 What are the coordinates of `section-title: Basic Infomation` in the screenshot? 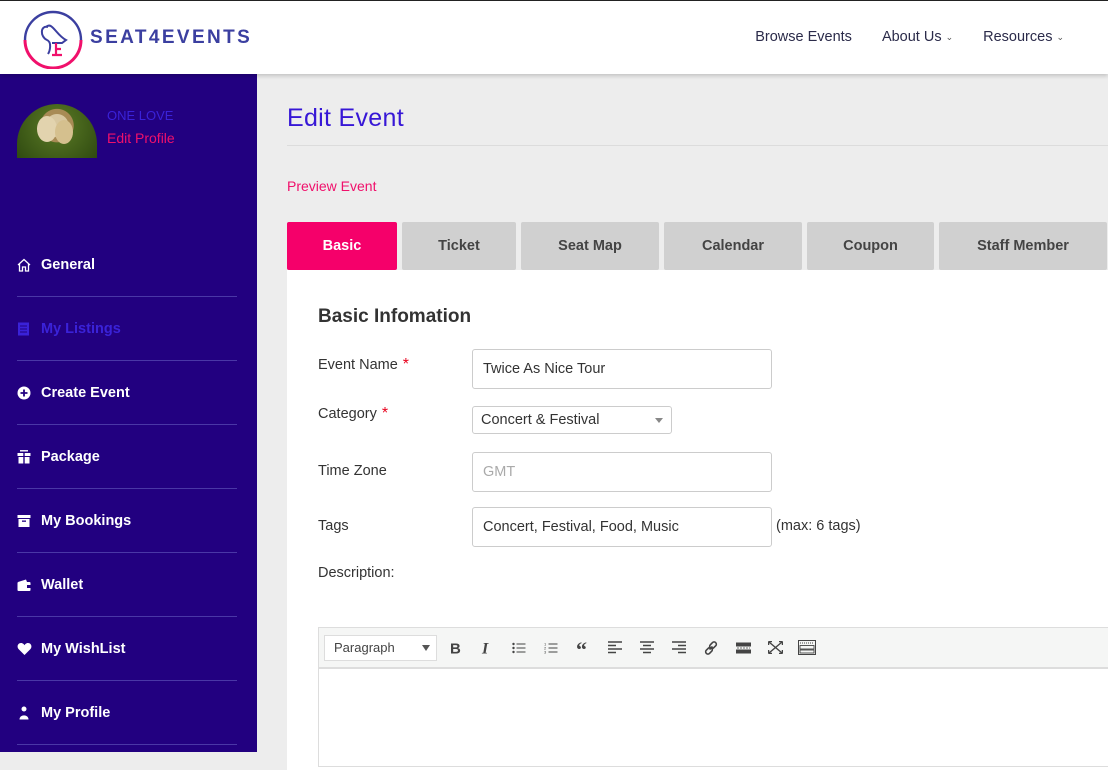 It's located at (395, 316).